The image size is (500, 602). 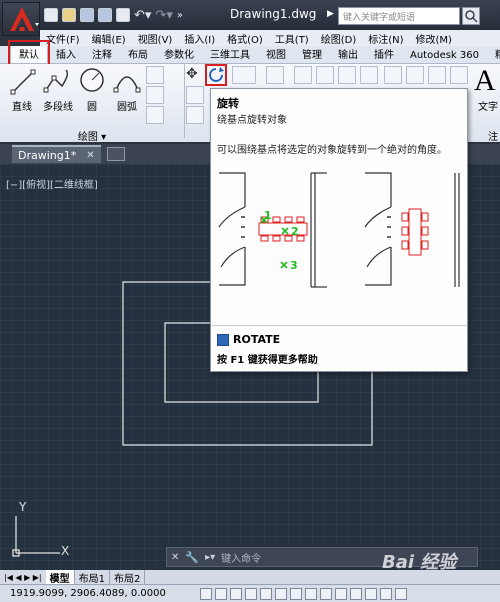 I want to click on command-history-icon: ▸▾, so click(x=210, y=557).